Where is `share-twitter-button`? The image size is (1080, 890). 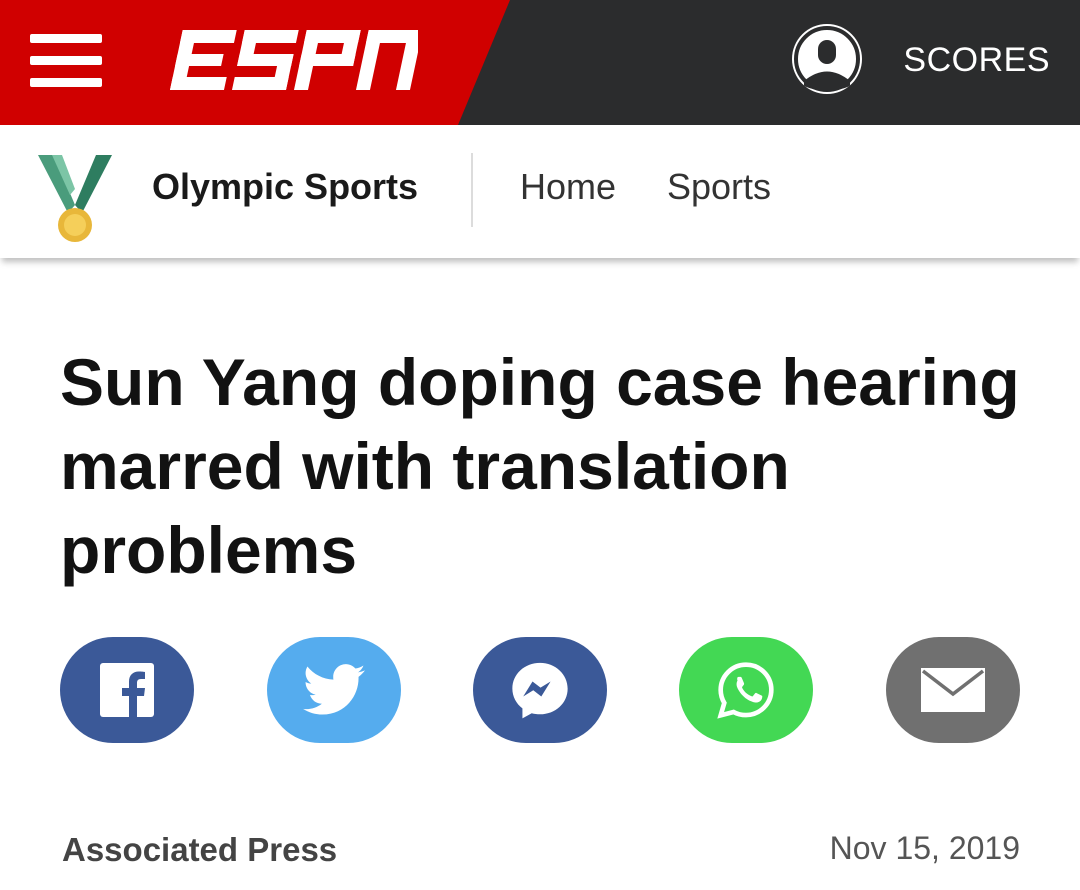
share-twitter-button is located at coordinates (334, 690).